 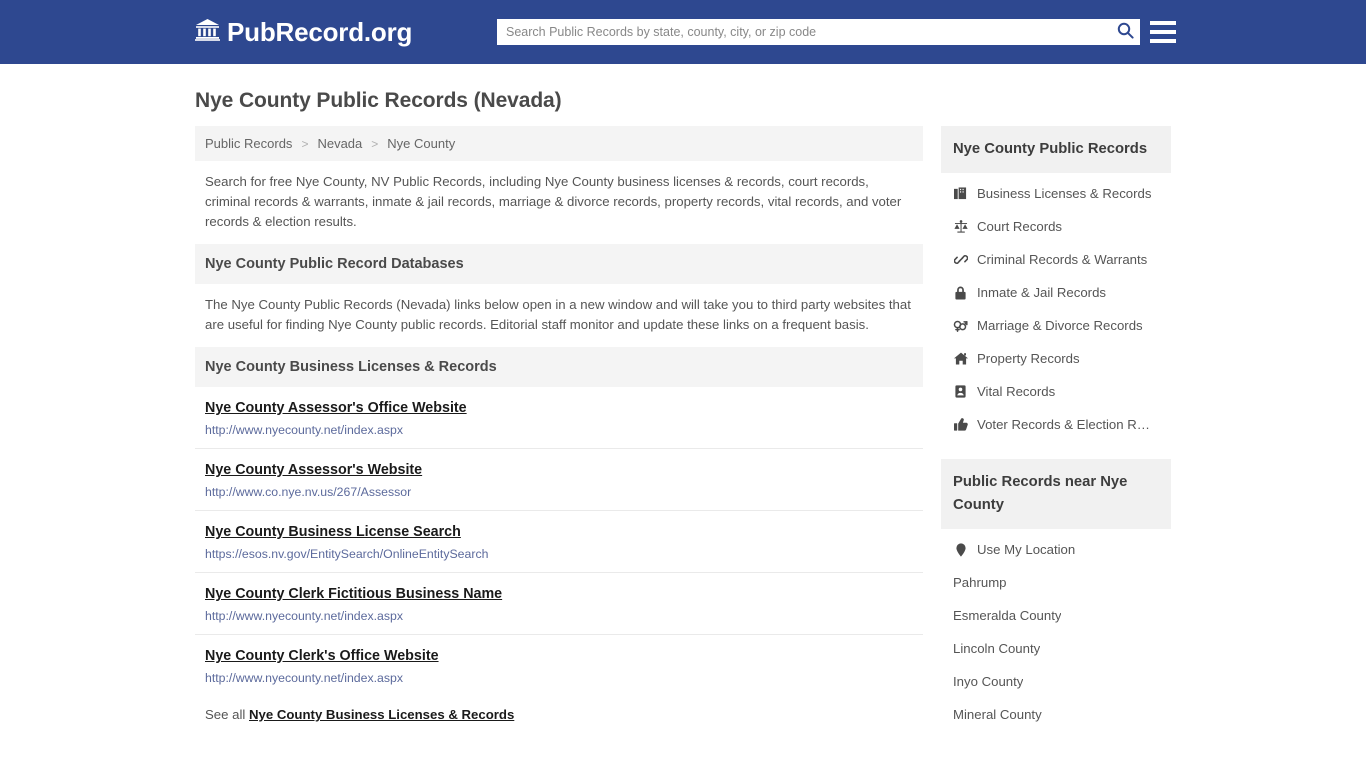 I want to click on business-section-heading: Nye County Business Licenses & Records, so click(x=351, y=367).